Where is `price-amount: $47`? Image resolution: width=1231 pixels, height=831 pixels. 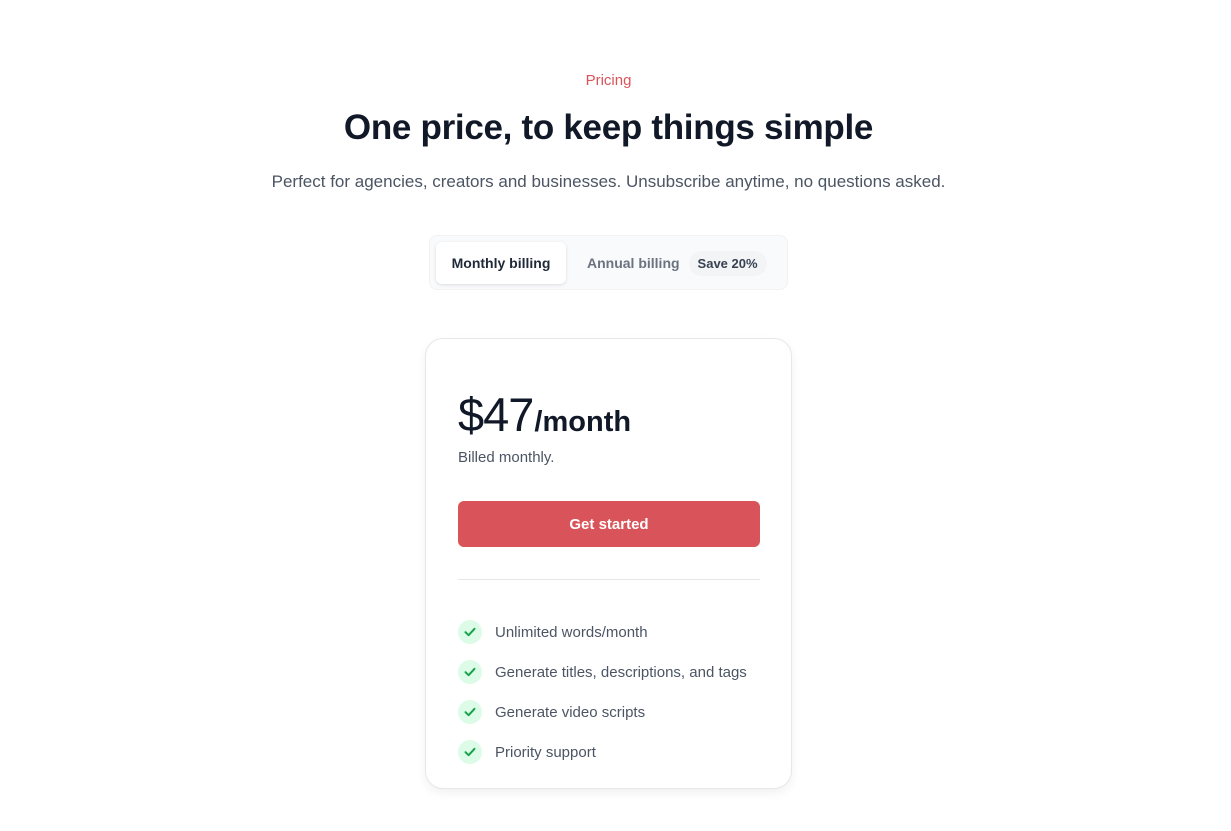
price-amount: $47 is located at coordinates (496, 414).